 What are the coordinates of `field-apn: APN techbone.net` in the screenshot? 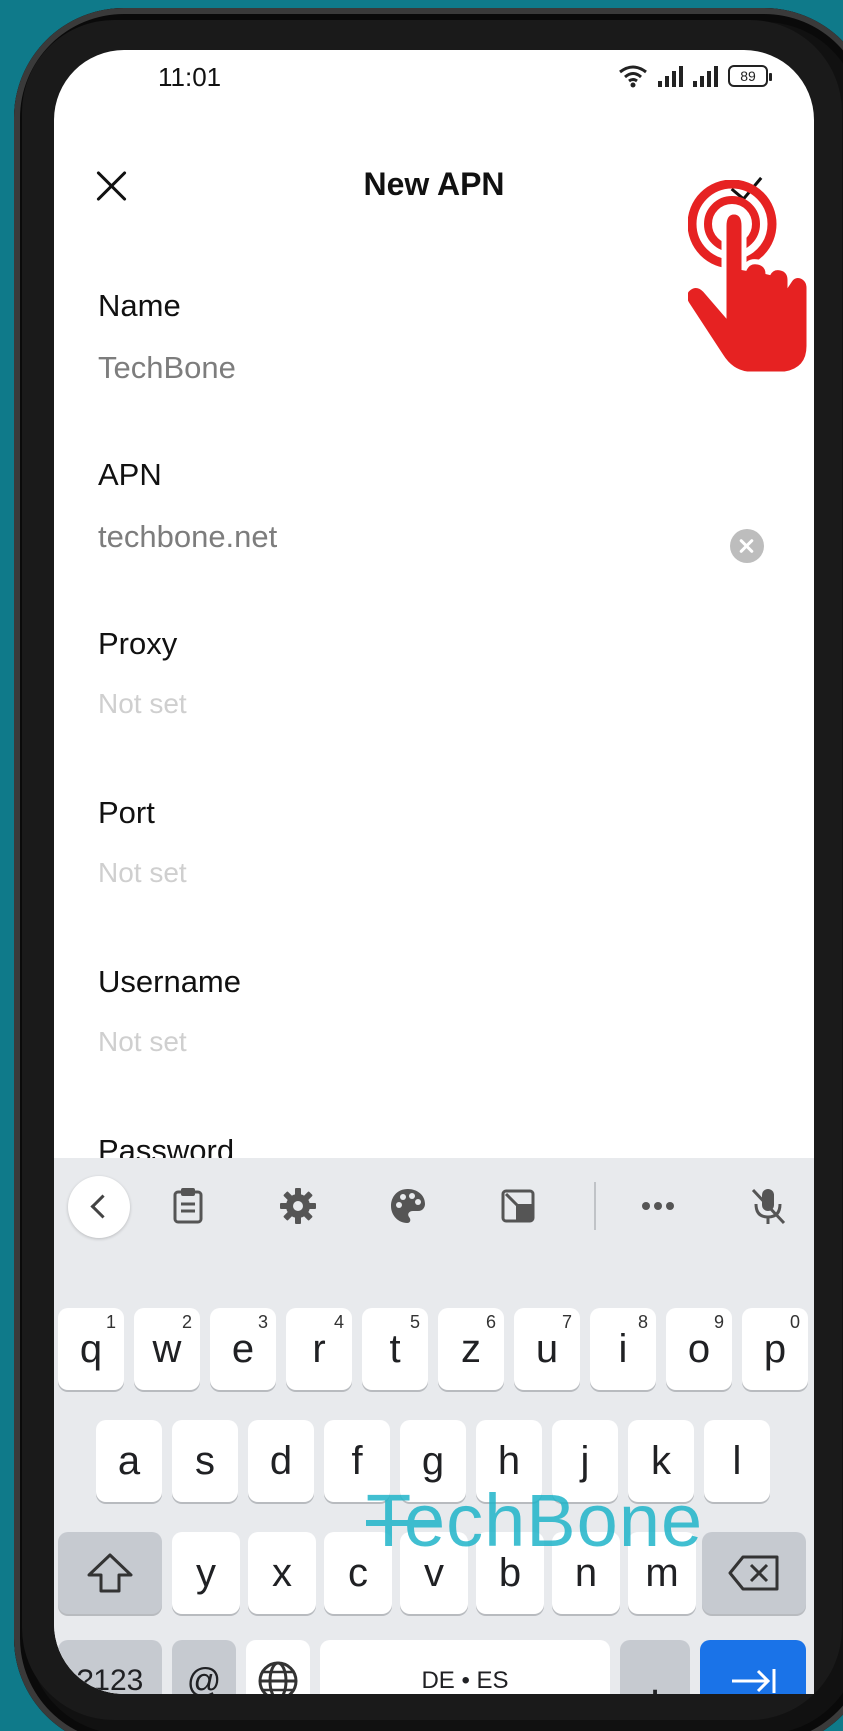 It's located at (431, 510).